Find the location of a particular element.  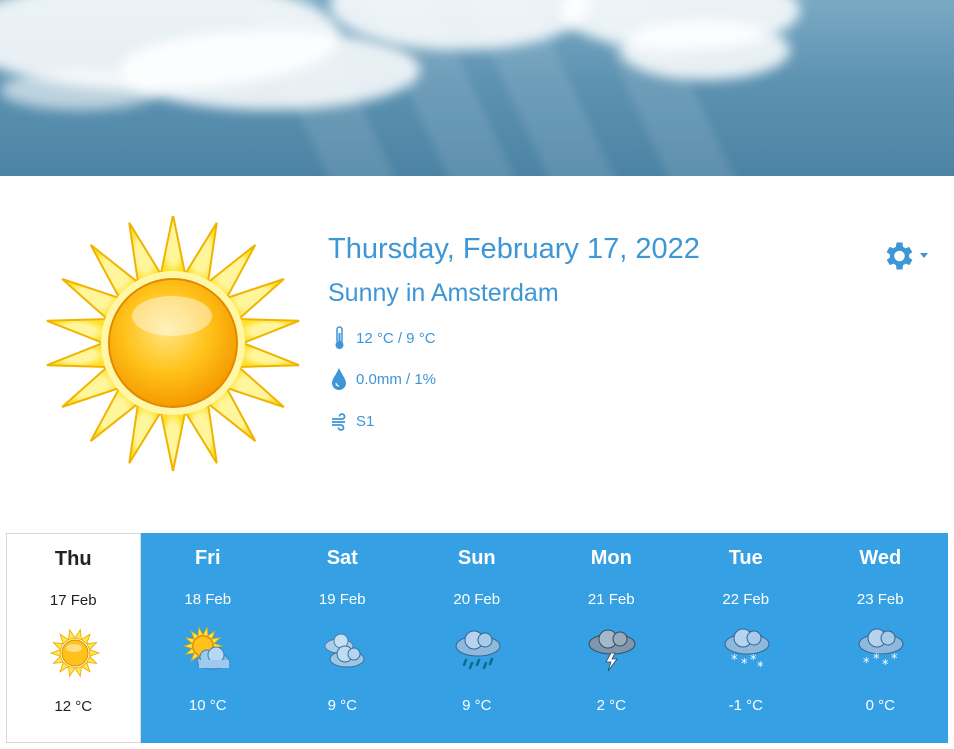

day-date: 19 Feb is located at coordinates (342, 599).